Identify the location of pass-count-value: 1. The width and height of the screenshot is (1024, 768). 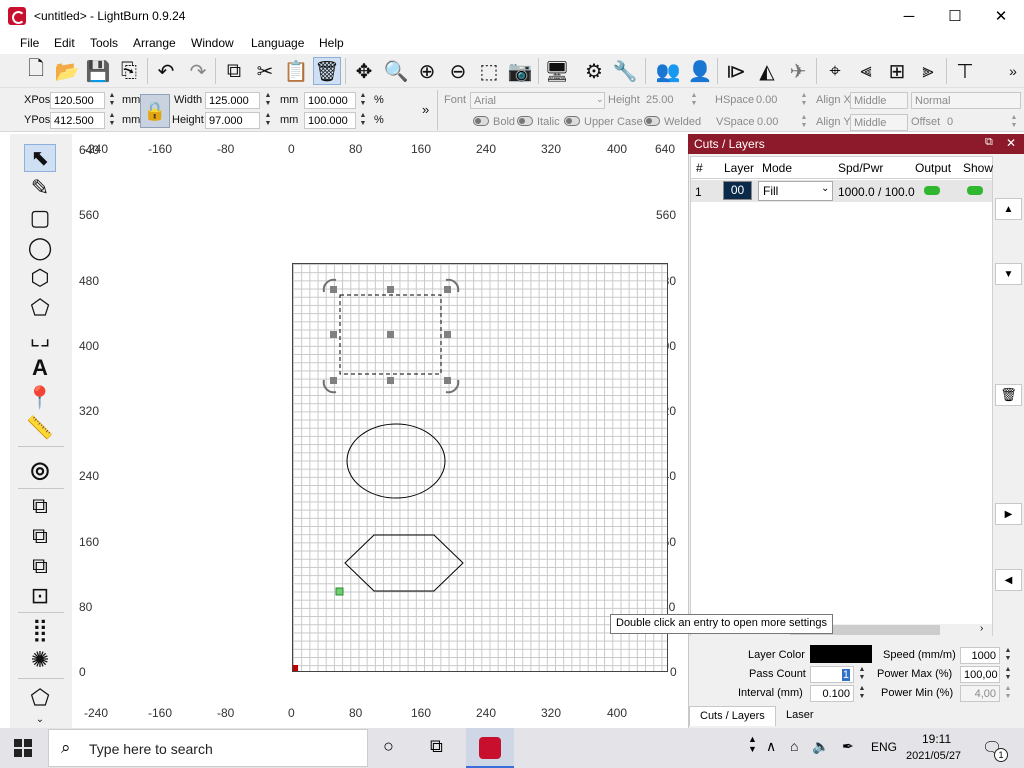
(845, 675).